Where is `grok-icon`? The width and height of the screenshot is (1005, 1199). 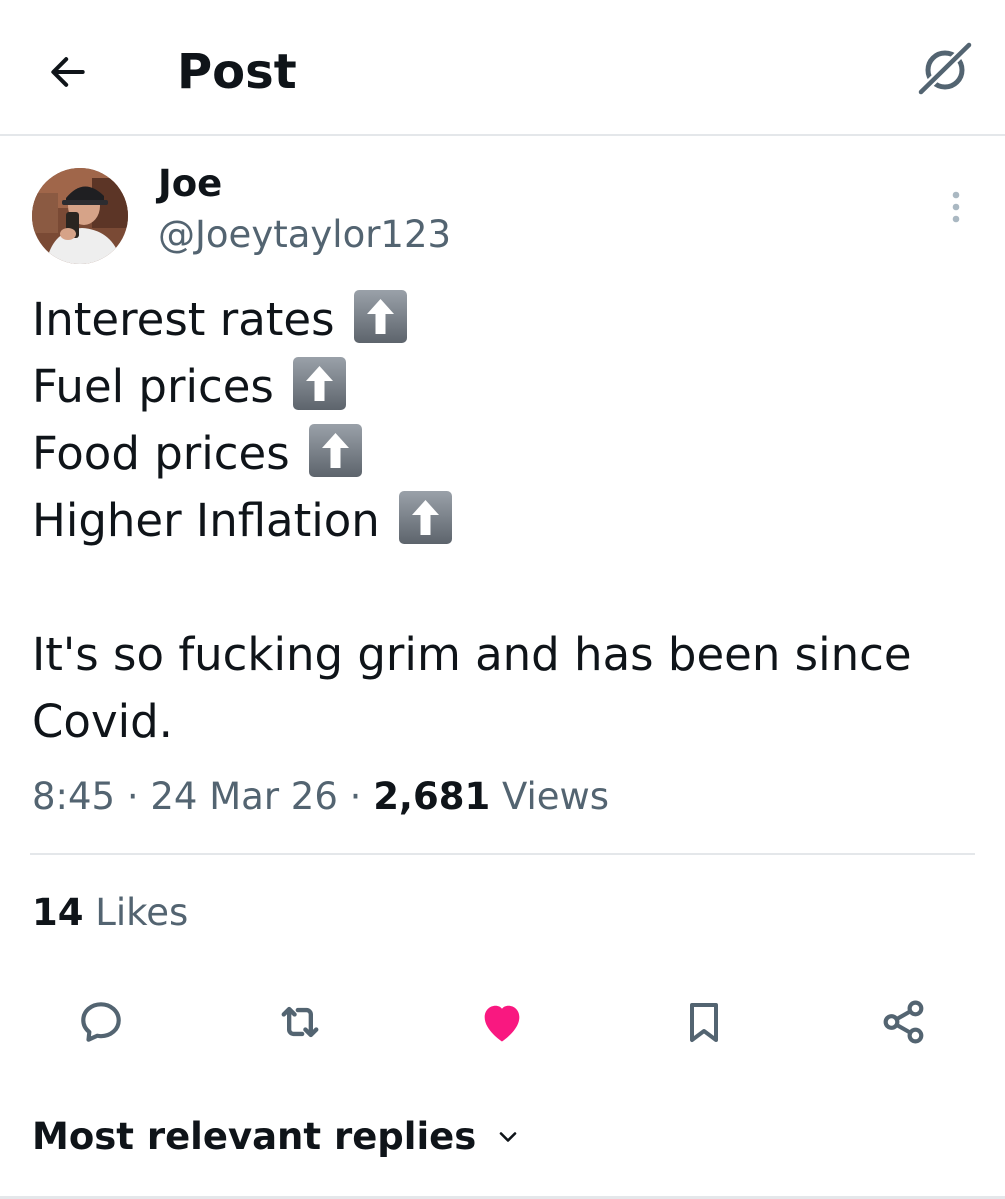
grok-icon is located at coordinates (944, 69).